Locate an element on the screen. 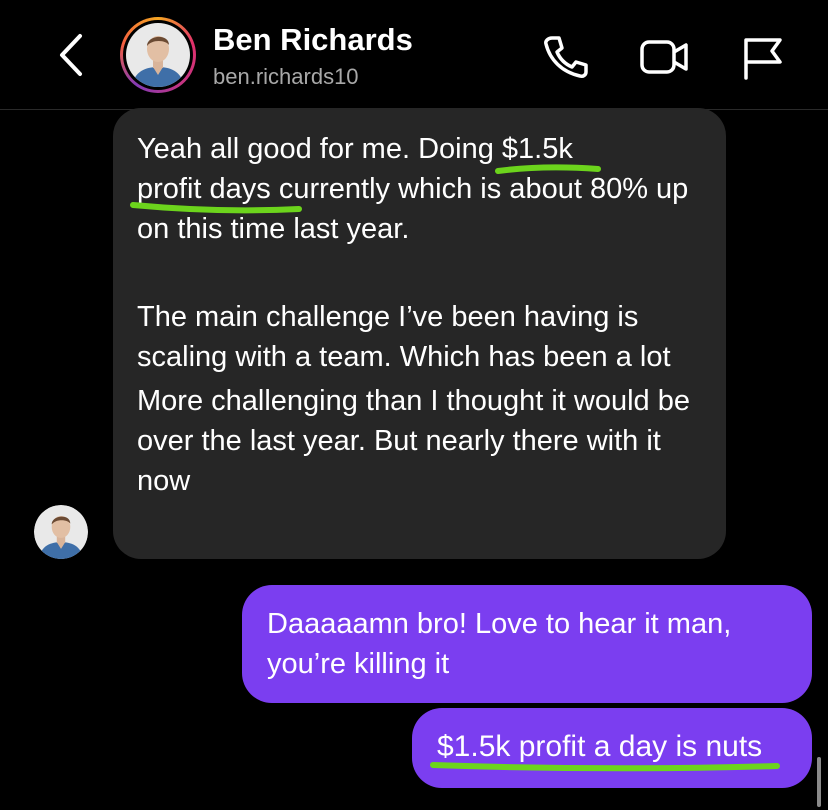 This screenshot has height=810, width=828. message-text: Yeah all good for me. Doing is located at coordinates (319, 149).